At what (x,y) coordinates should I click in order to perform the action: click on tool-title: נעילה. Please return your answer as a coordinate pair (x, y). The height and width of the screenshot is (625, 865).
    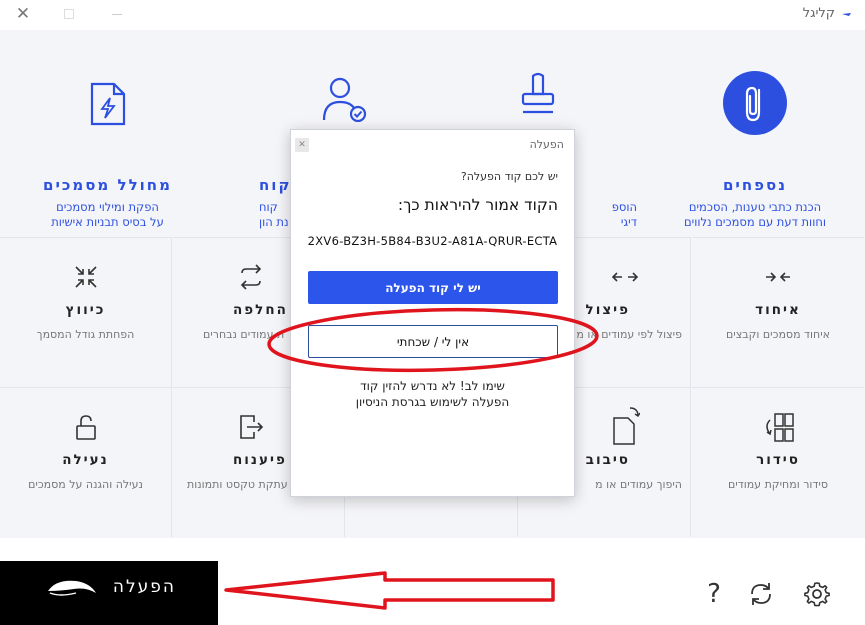
    Looking at the image, I should click on (85, 460).